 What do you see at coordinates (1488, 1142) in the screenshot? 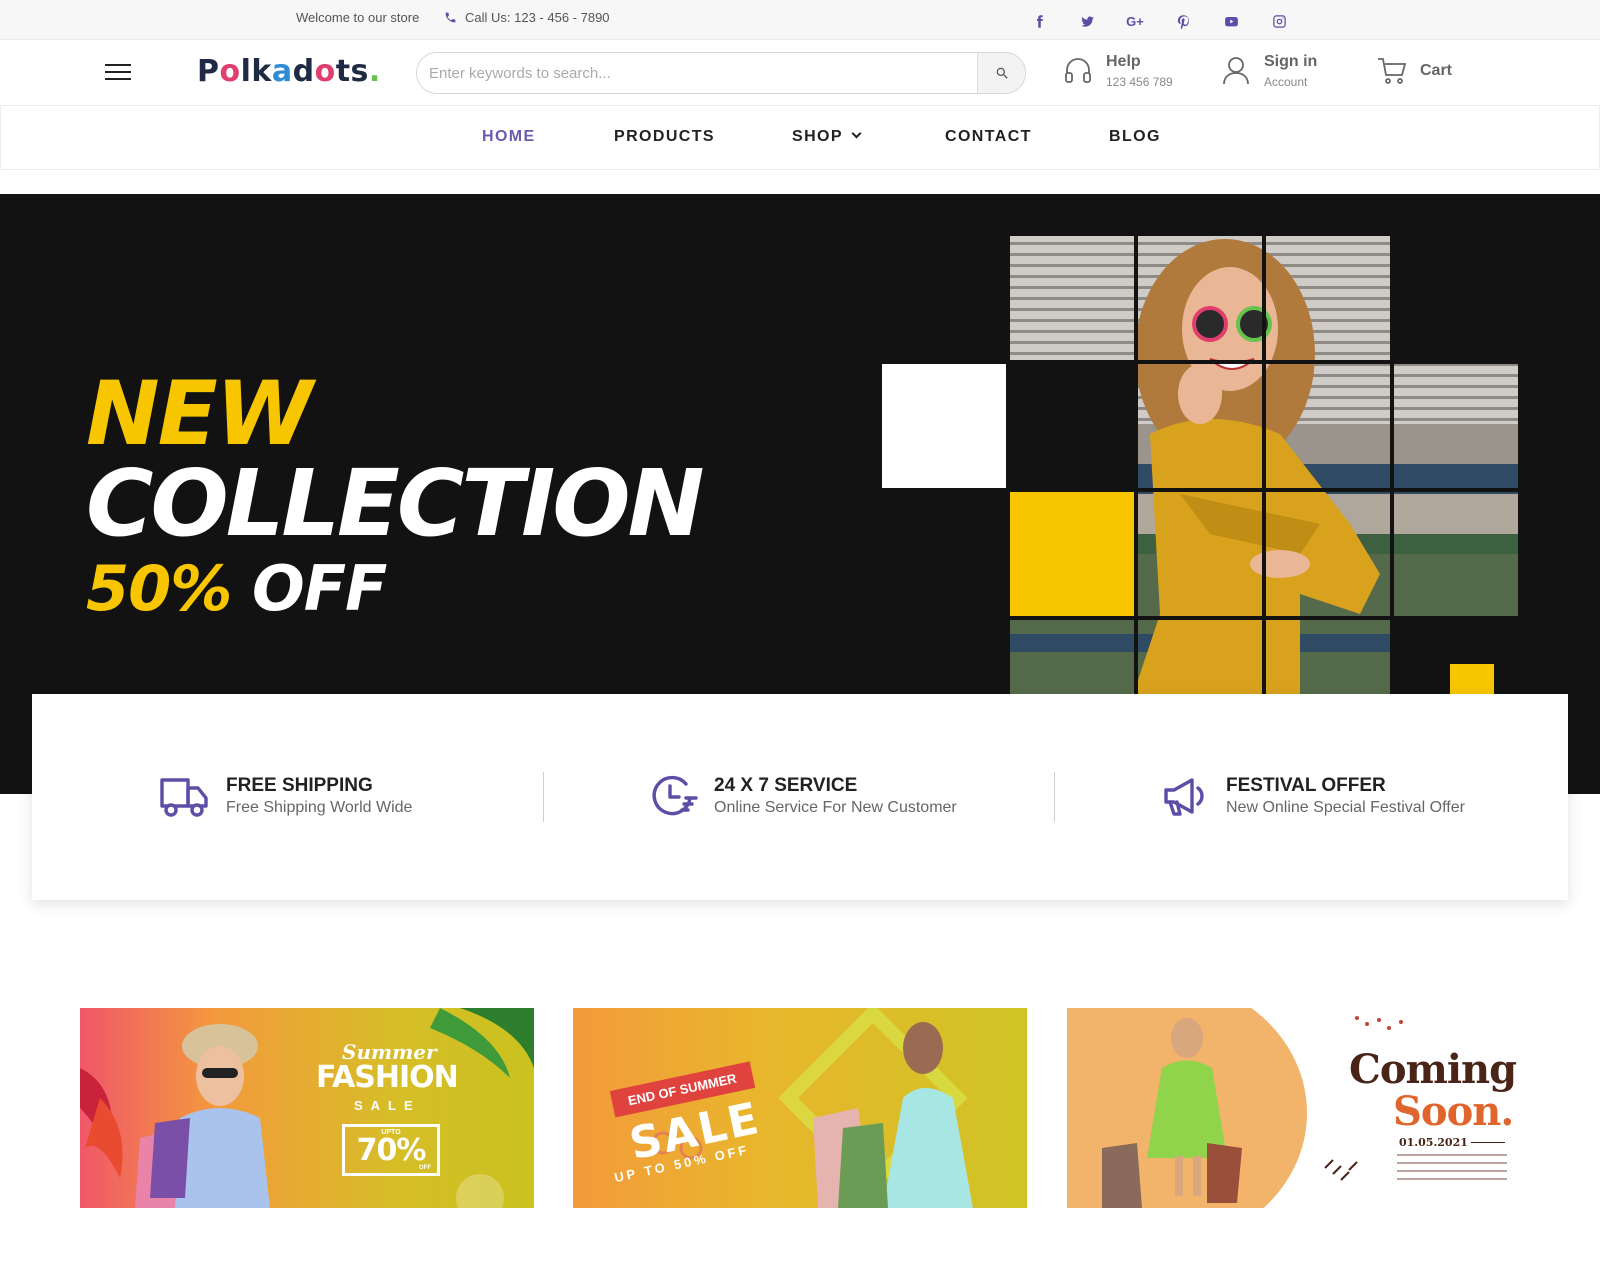
I see `banner3-date-line` at bounding box center [1488, 1142].